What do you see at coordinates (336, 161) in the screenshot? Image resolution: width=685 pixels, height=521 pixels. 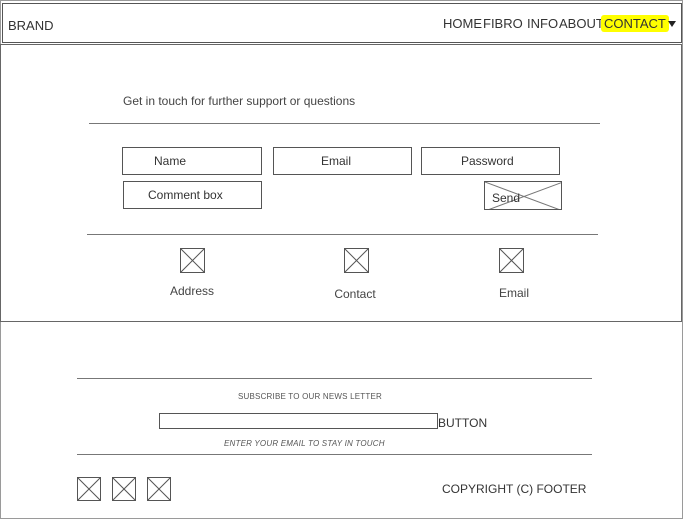 I see `email-field-placeholder: Email` at bounding box center [336, 161].